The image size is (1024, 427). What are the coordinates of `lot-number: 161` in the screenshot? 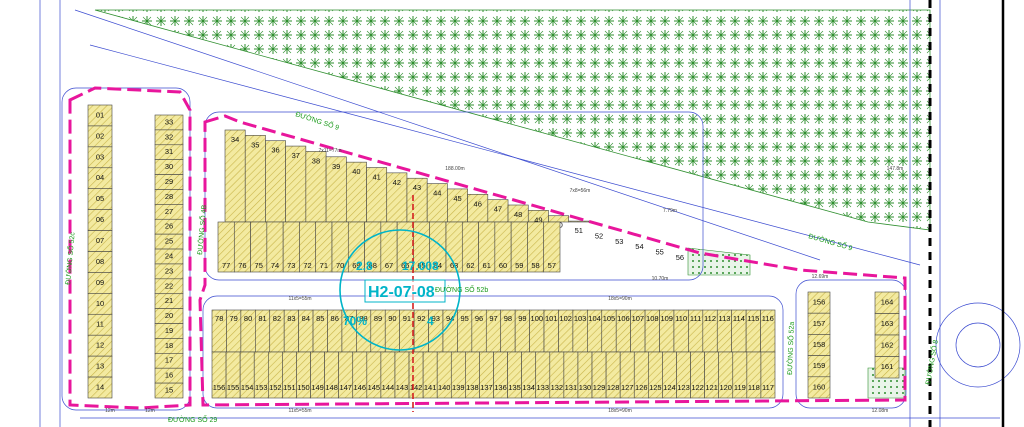 It's located at (887, 366).